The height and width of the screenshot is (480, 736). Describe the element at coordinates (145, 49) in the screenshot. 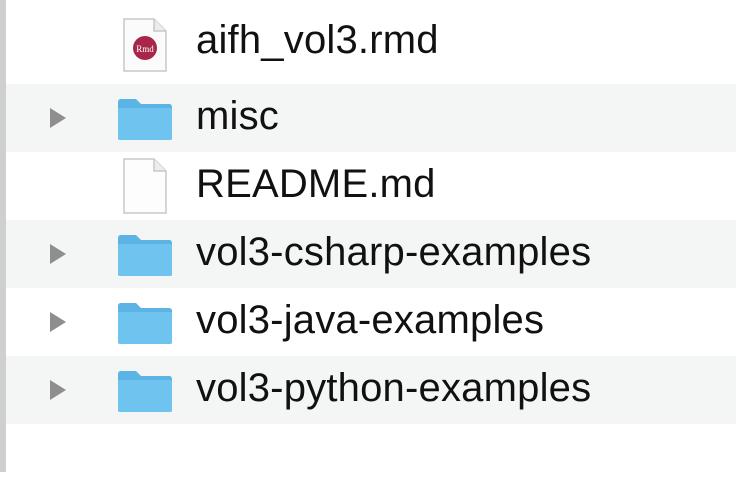

I see `svg-text: Rmd` at that location.